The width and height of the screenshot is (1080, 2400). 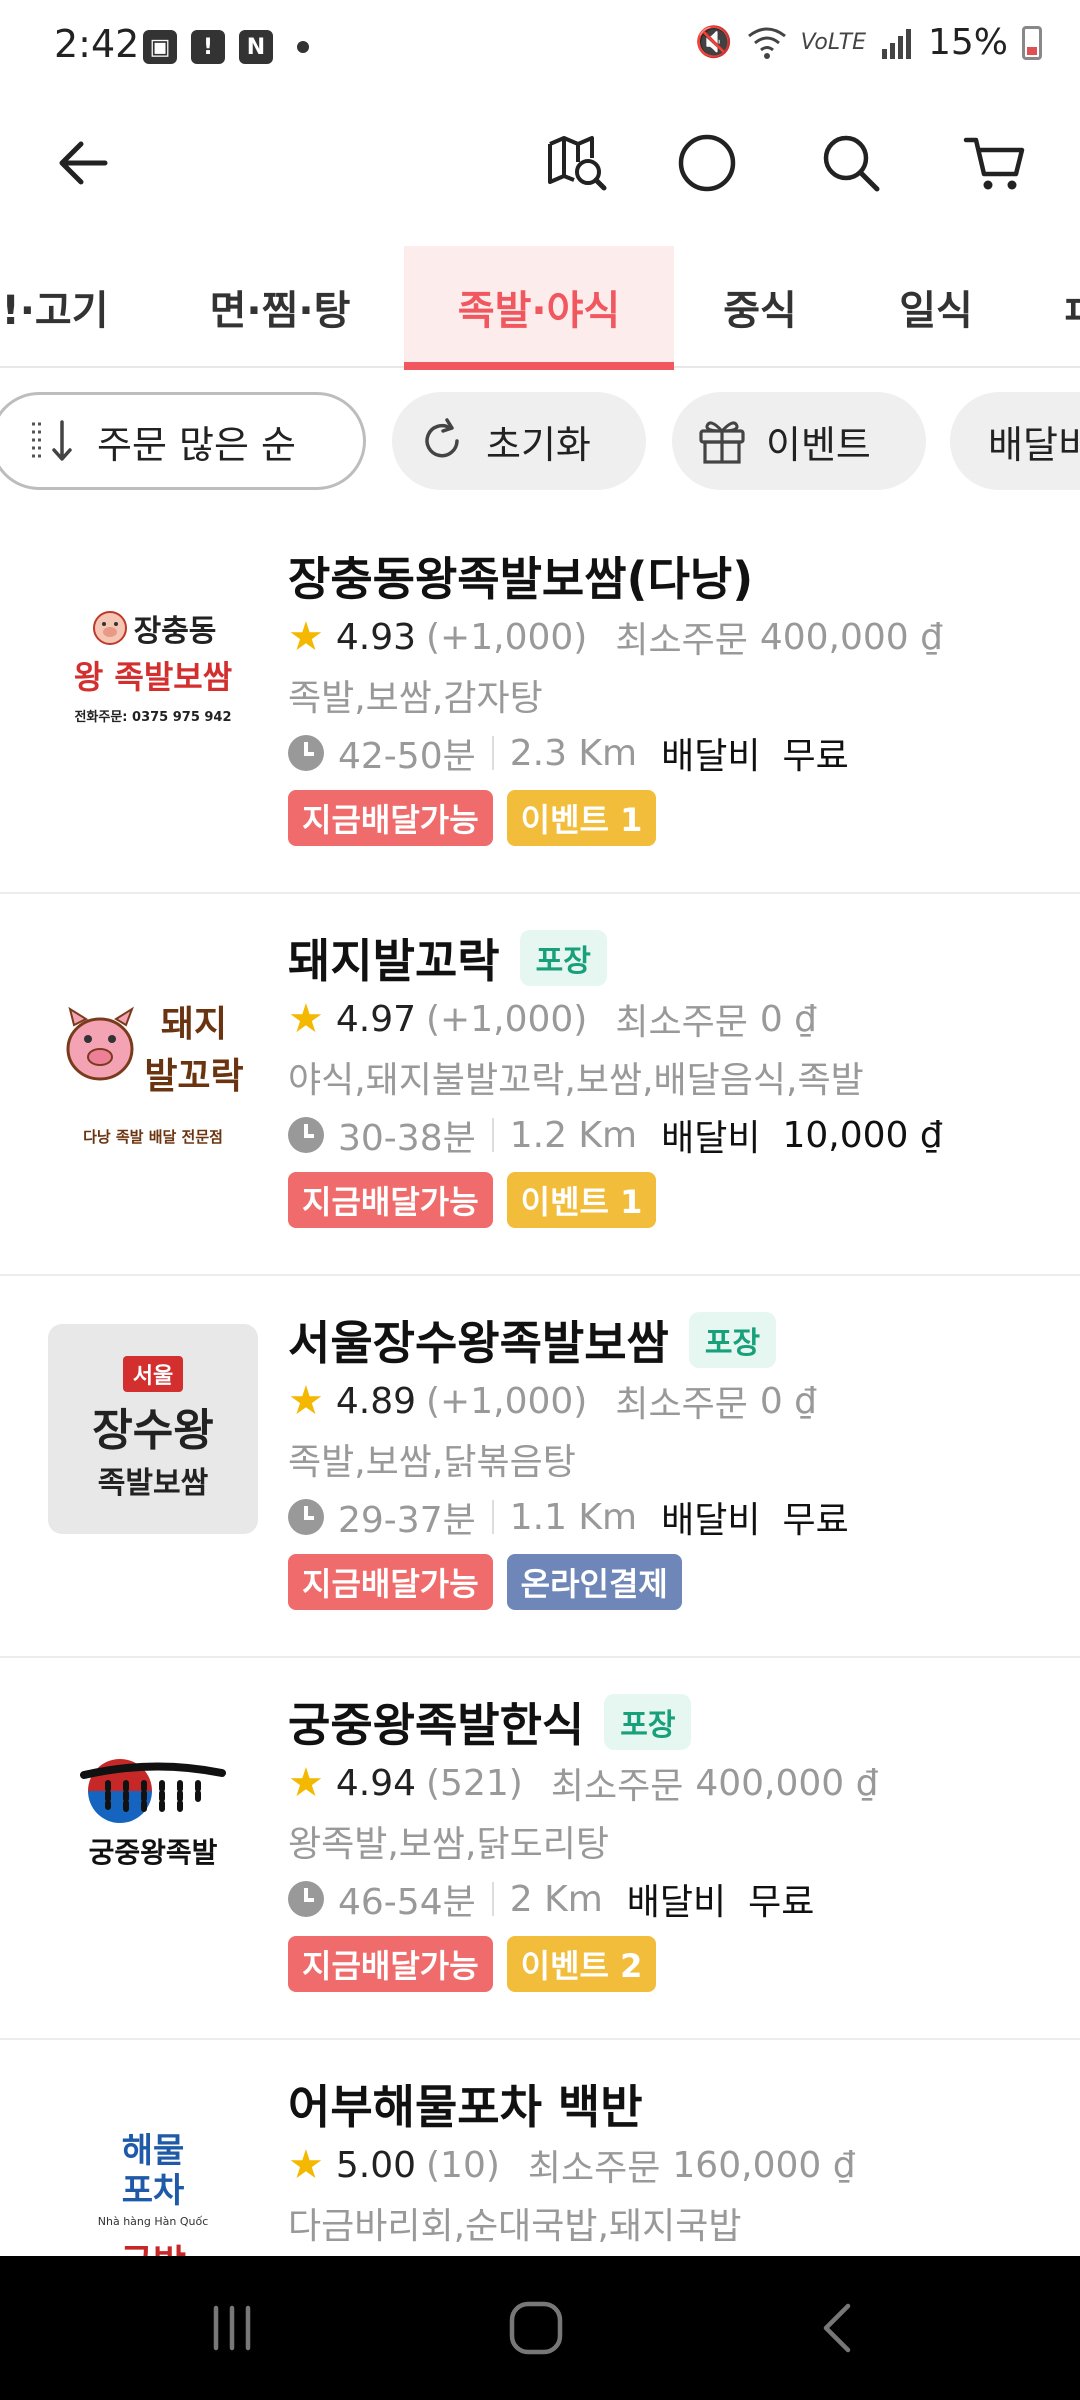 I want to click on tab-chinese: 중식, so click(x=760, y=307).